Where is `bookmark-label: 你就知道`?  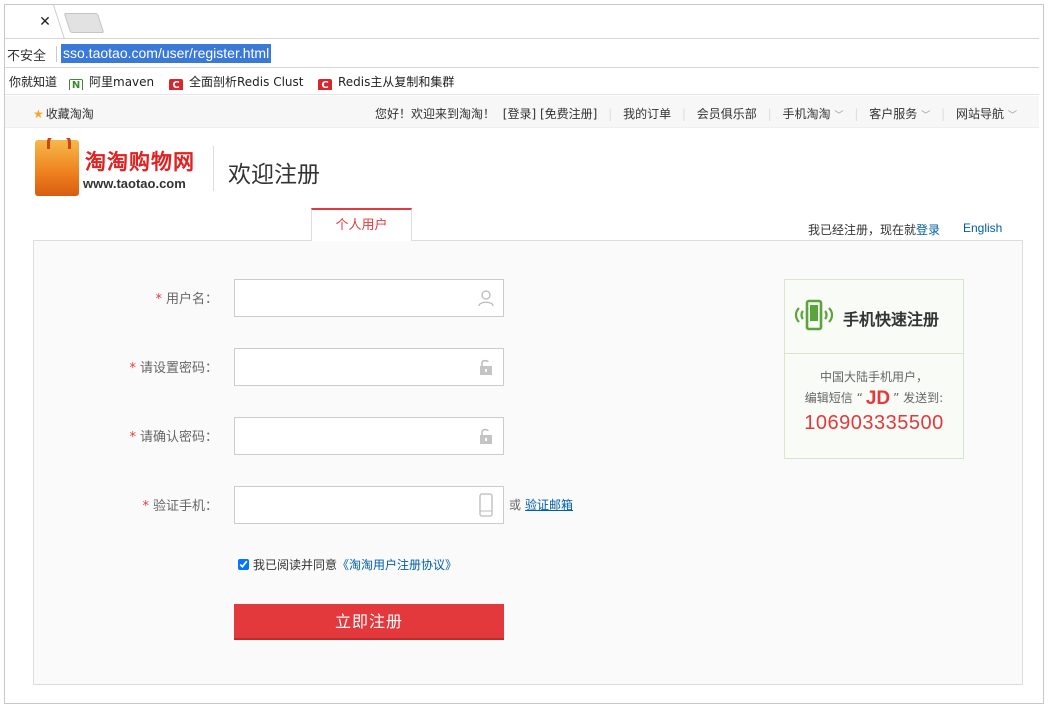
bookmark-label: 你就知道 is located at coordinates (33, 82).